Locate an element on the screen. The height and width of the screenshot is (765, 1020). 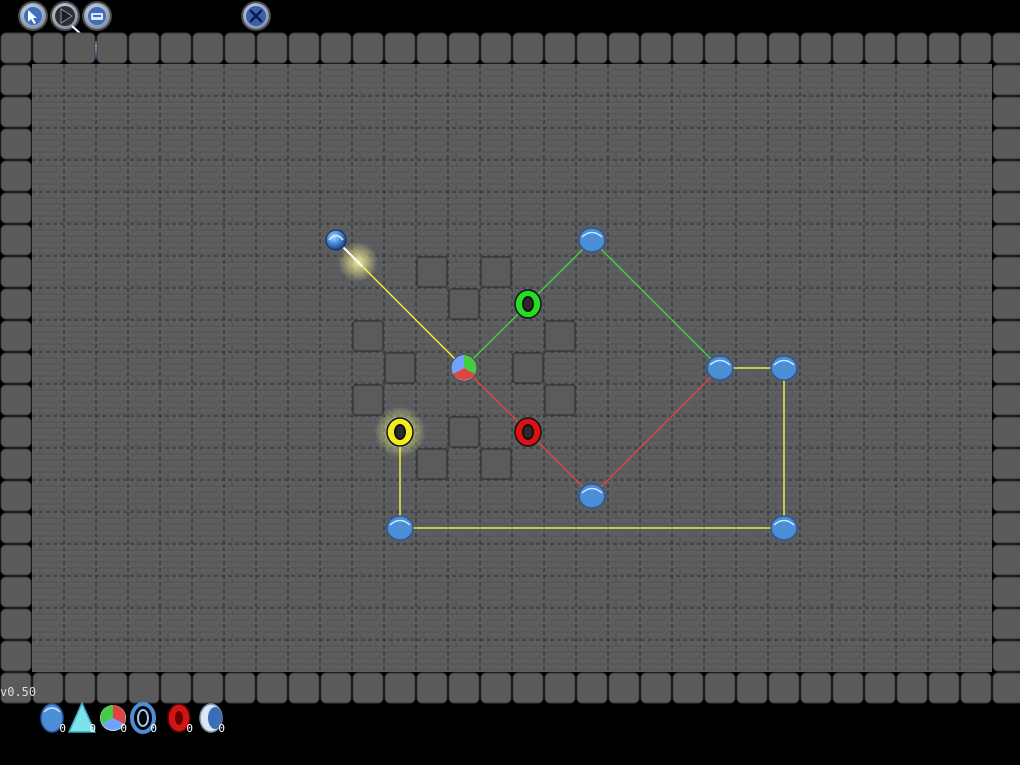
splitter-piece is located at coordinates (464, 368).